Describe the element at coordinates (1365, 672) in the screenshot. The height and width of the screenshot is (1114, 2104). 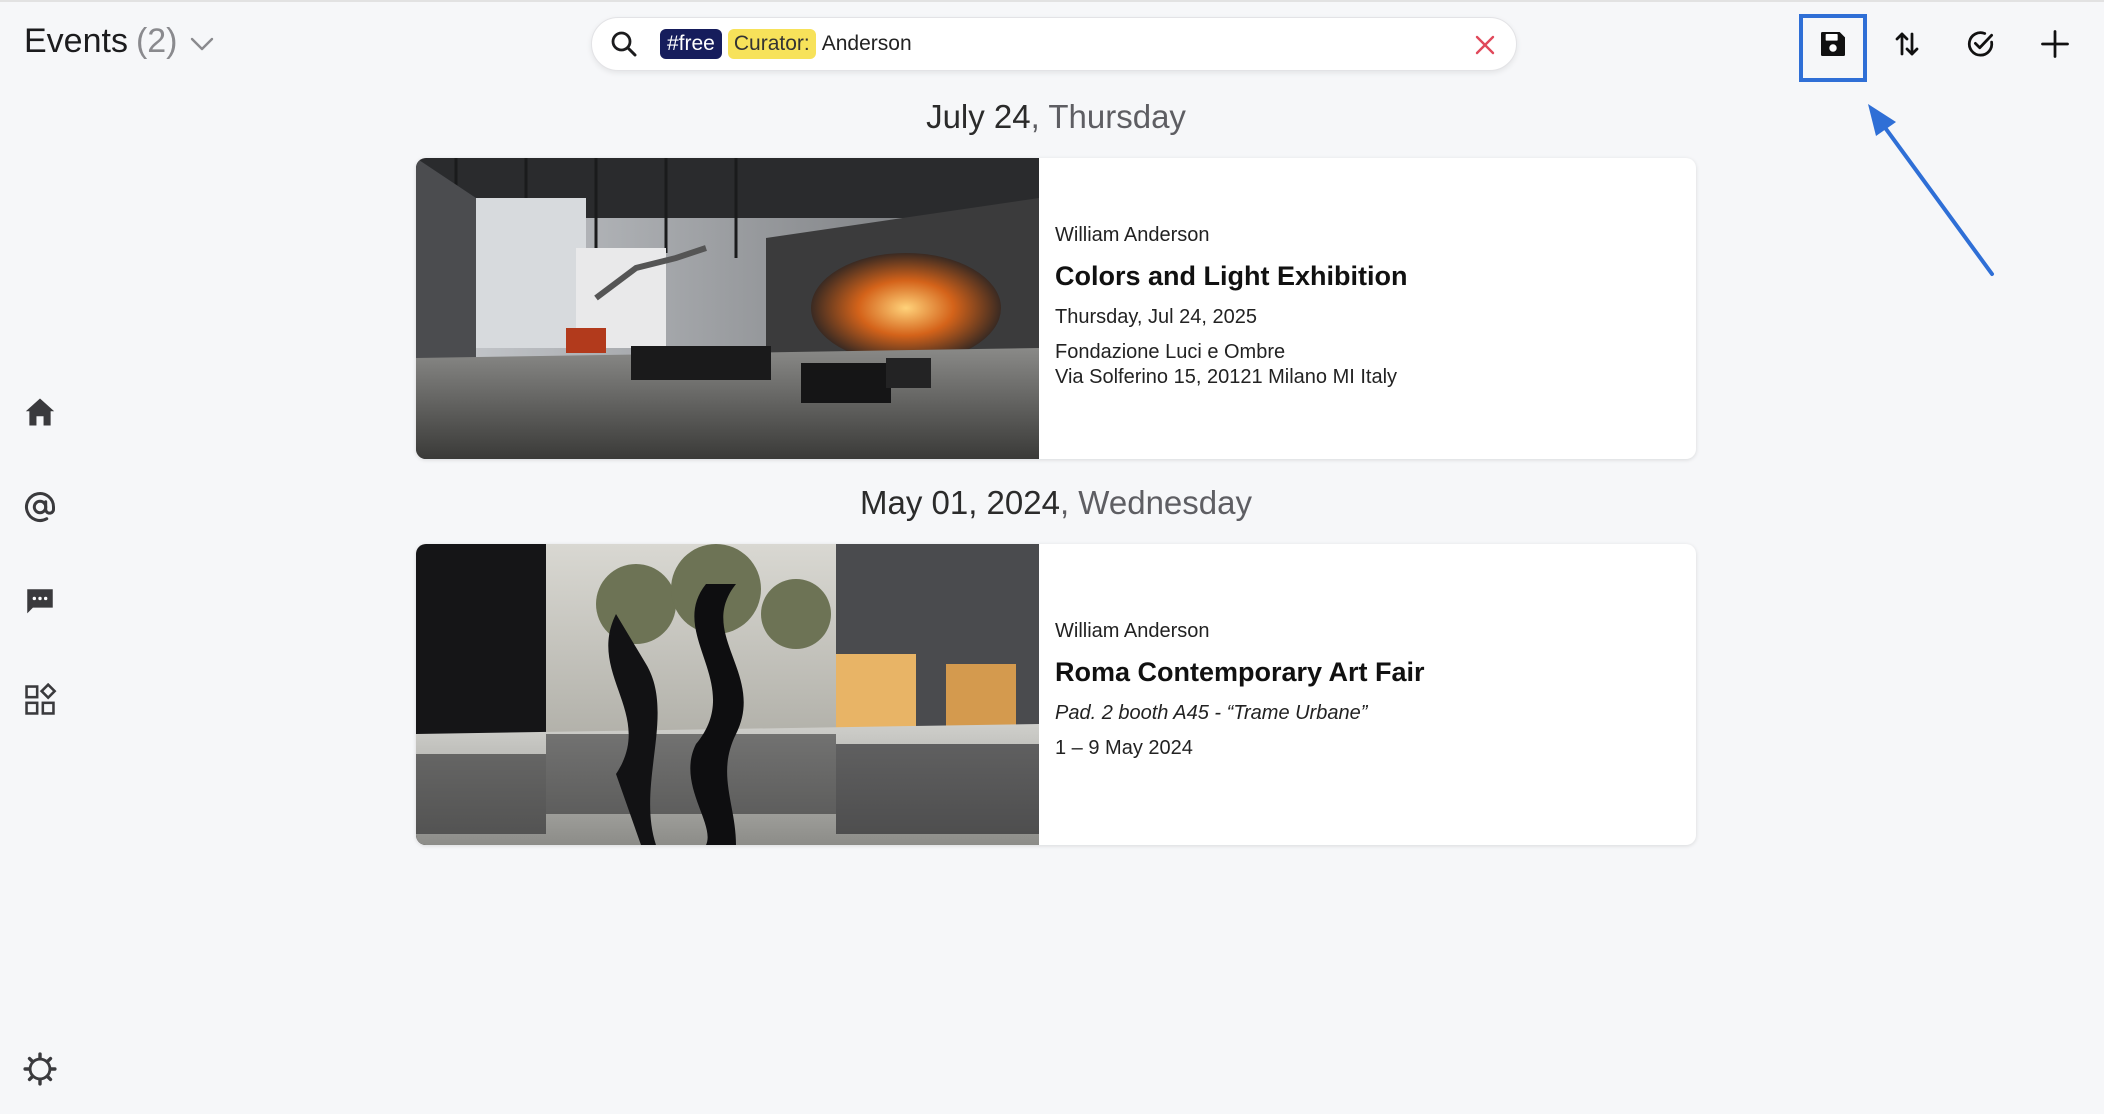
I see `event-title: Roma Contemporary Art Fair` at that location.